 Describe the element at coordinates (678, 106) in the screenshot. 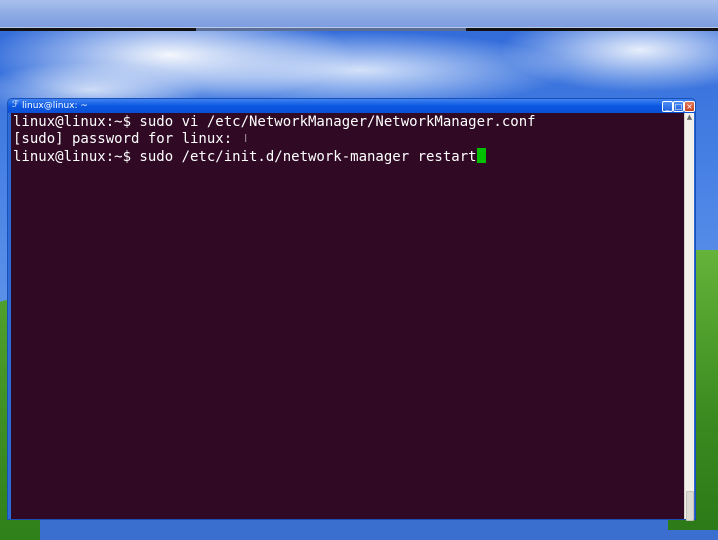

I see `maximize-button: □` at that location.